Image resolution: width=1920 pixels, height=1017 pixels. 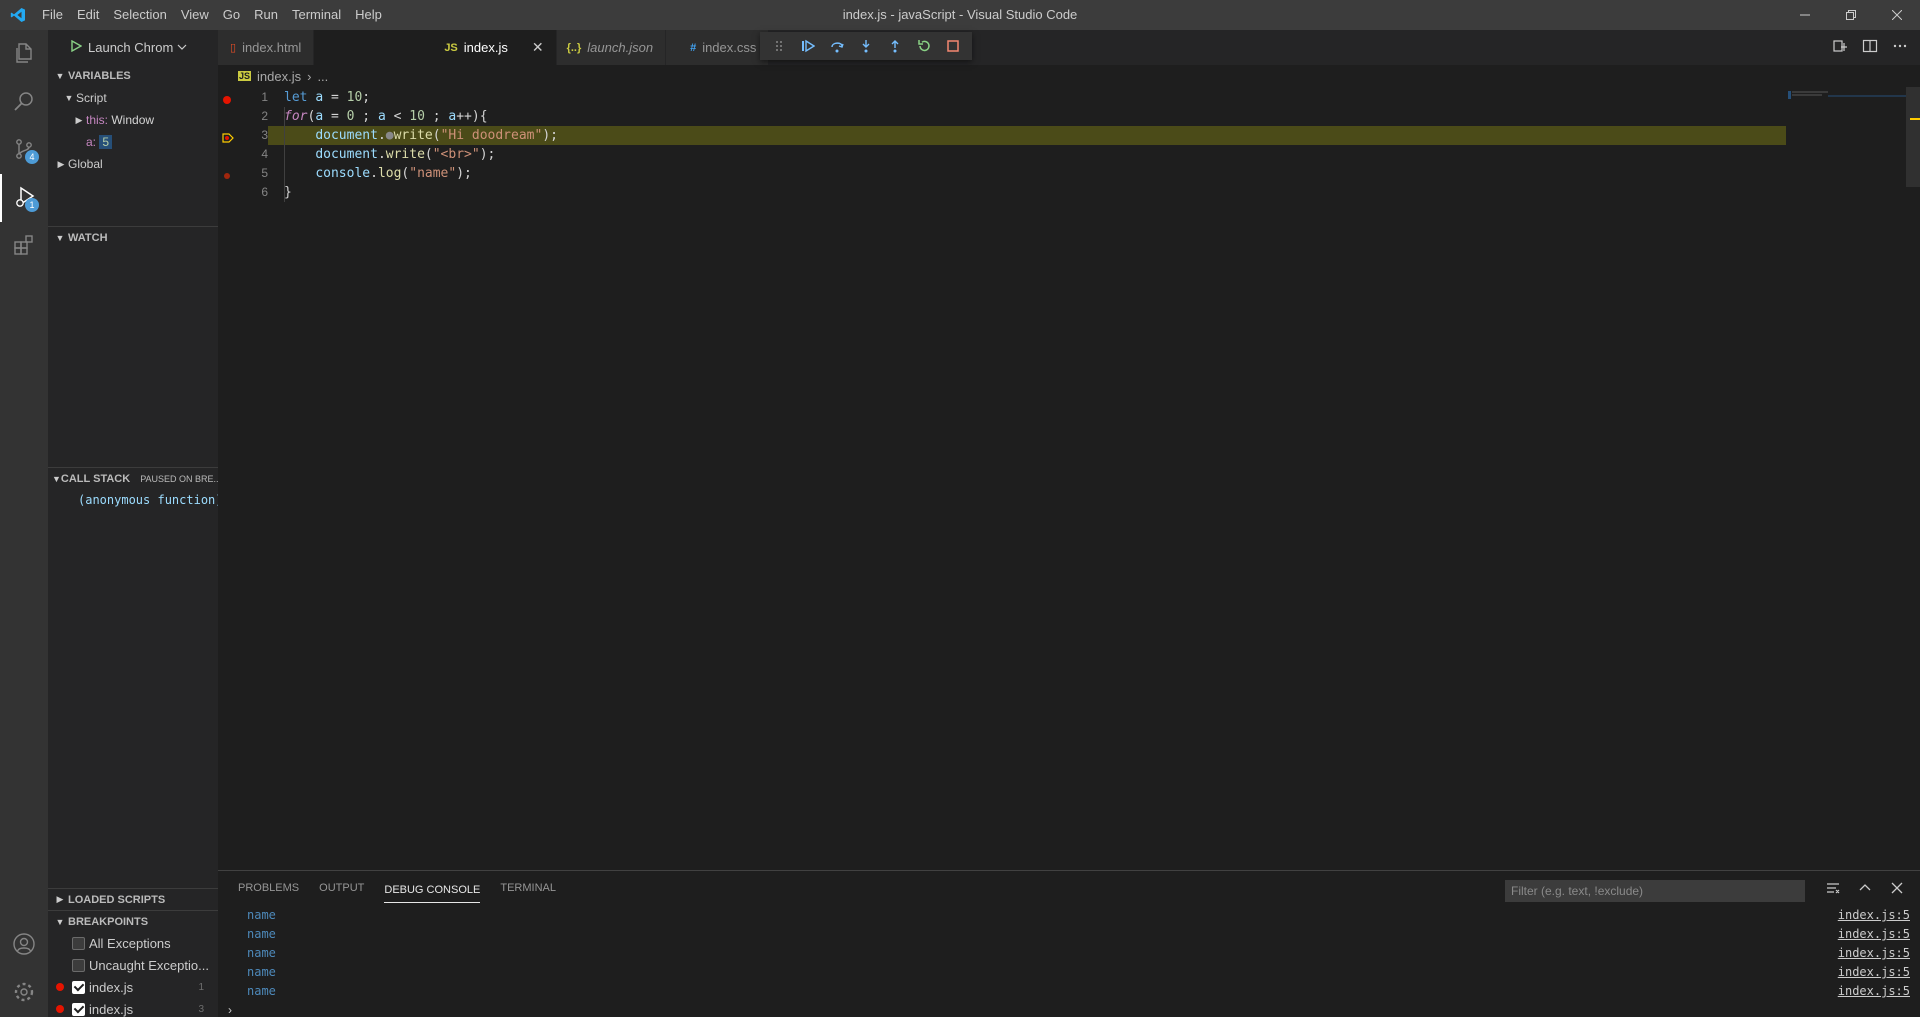 I want to click on search-view-button, so click(x=24, y=102).